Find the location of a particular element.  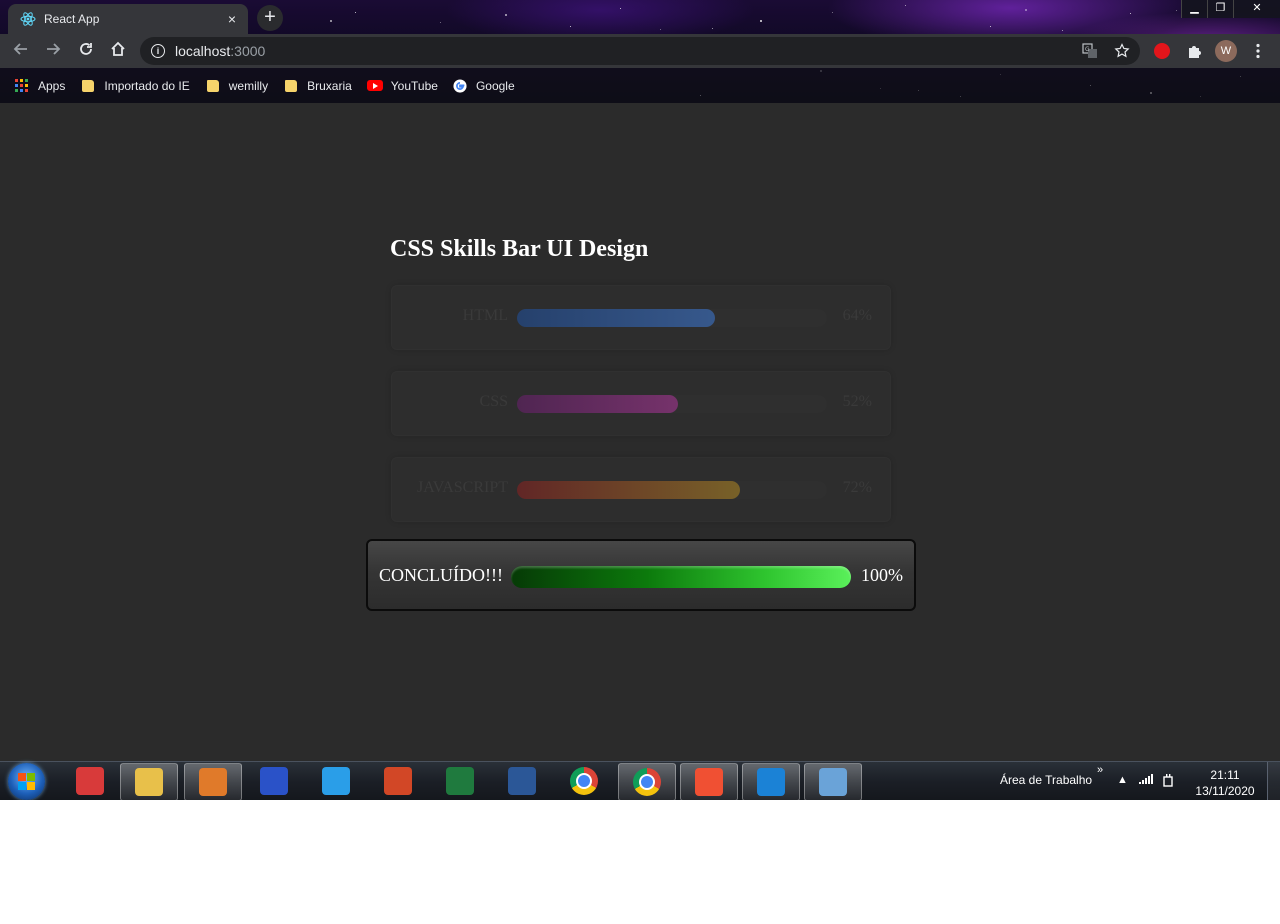

completion-card: CONCLUÍDO!!! 100% is located at coordinates (641, 575).